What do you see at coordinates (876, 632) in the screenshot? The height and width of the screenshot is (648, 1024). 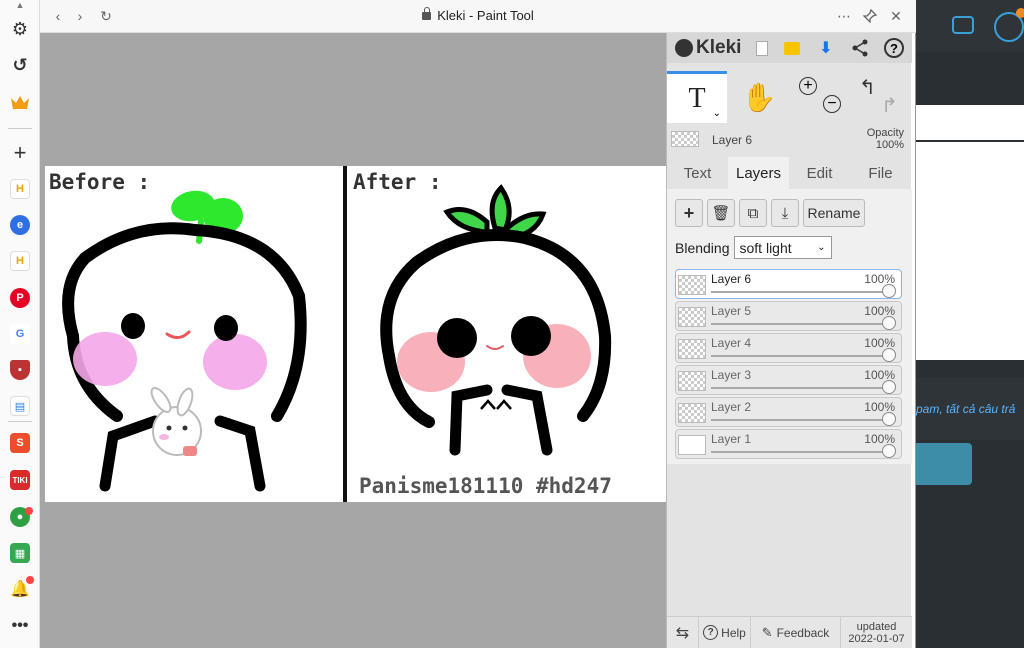 I see `updated-info: updated 2022-01-07` at bounding box center [876, 632].